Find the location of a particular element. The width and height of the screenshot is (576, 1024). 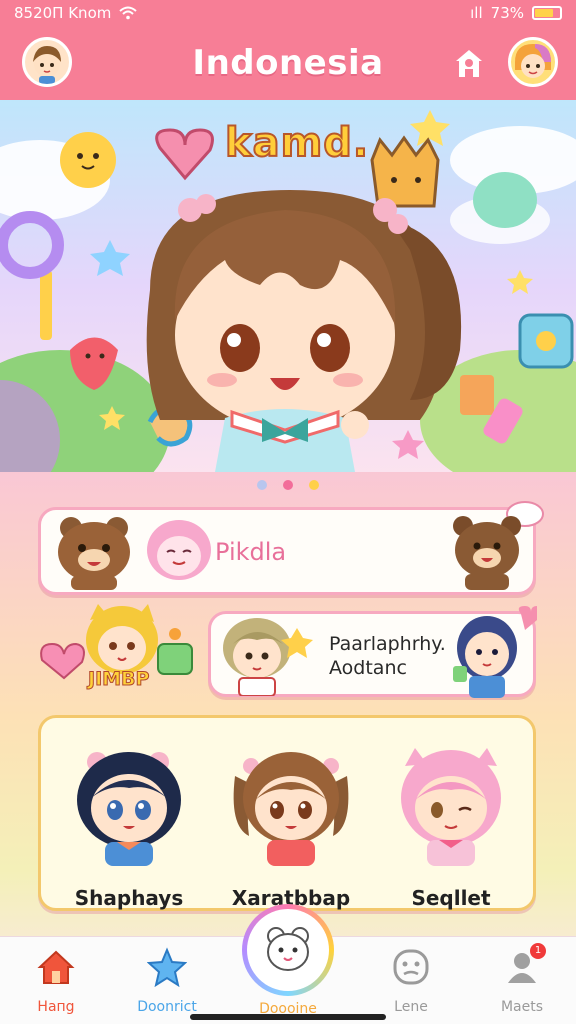

center-pet-button is located at coordinates (288, 950).